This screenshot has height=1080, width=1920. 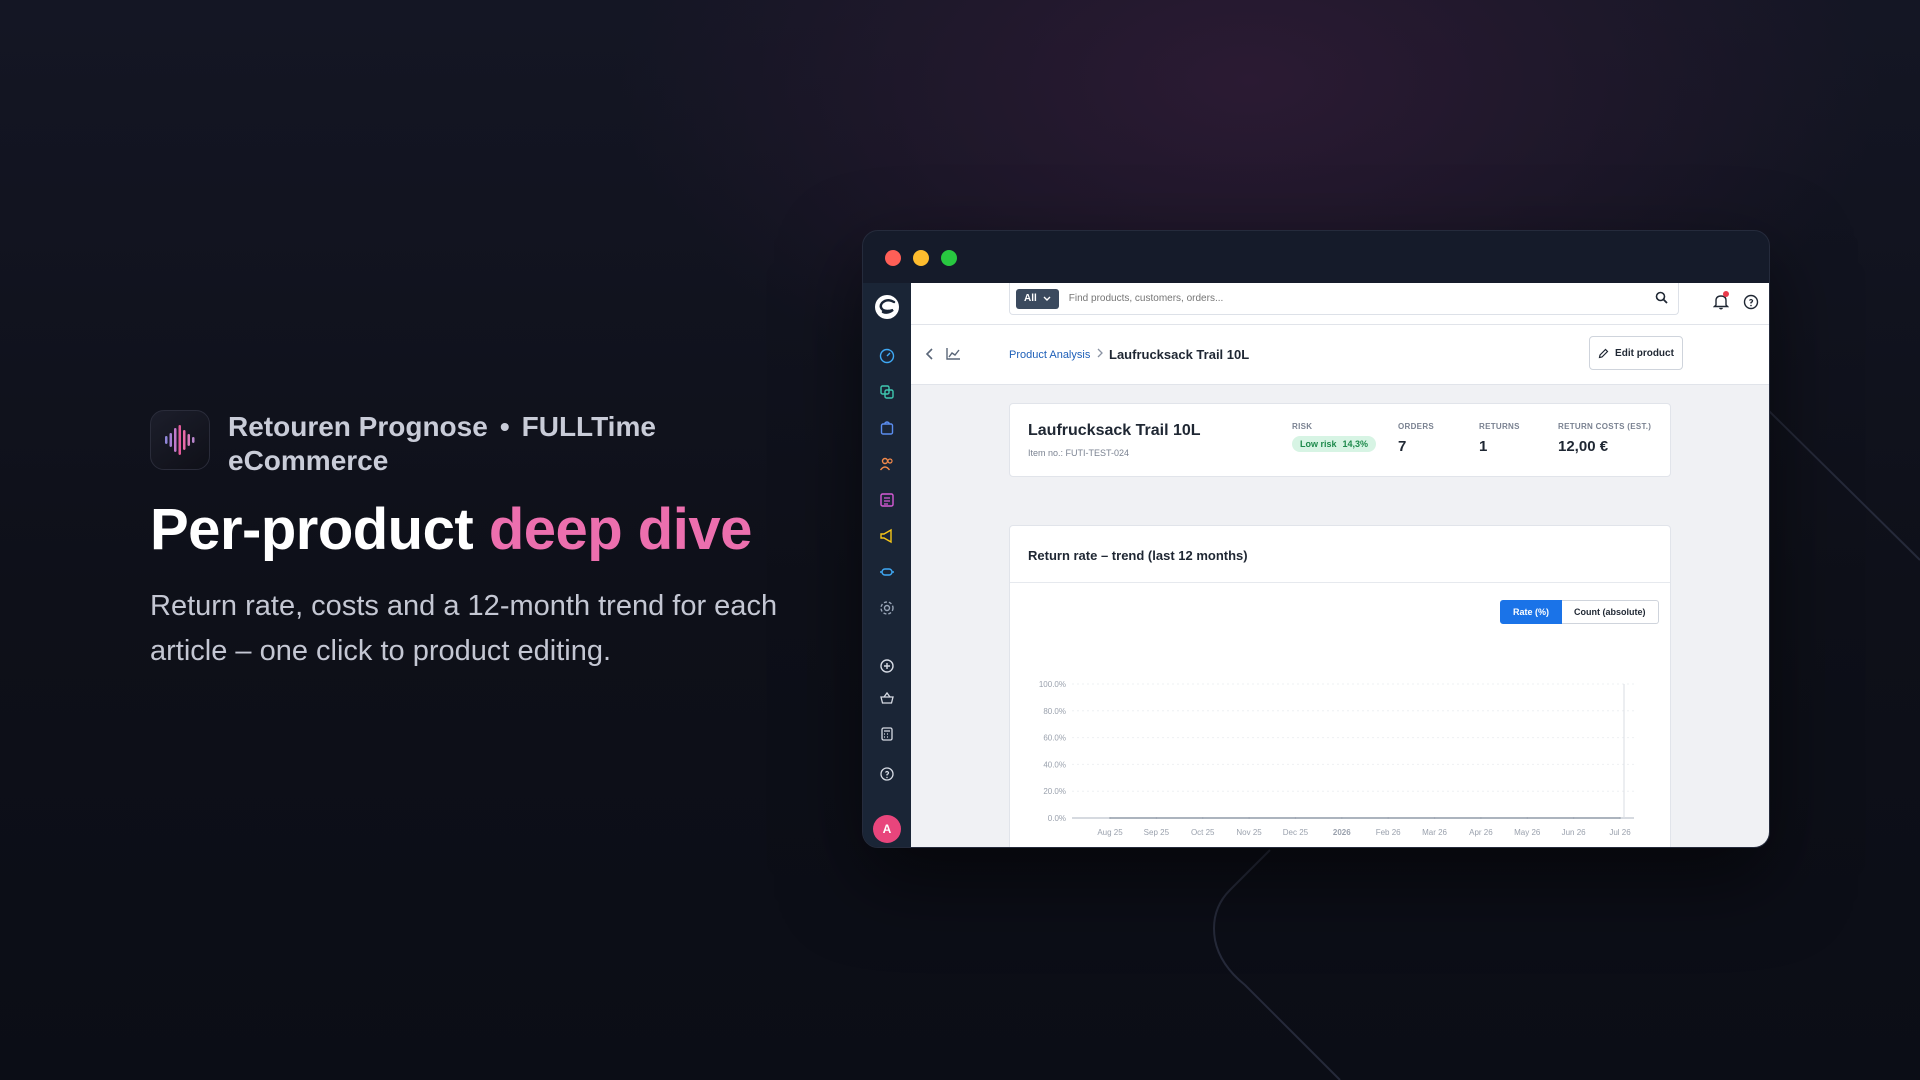 What do you see at coordinates (1620, 832) in the screenshot?
I see `x-tick-label: Jul 26` at bounding box center [1620, 832].